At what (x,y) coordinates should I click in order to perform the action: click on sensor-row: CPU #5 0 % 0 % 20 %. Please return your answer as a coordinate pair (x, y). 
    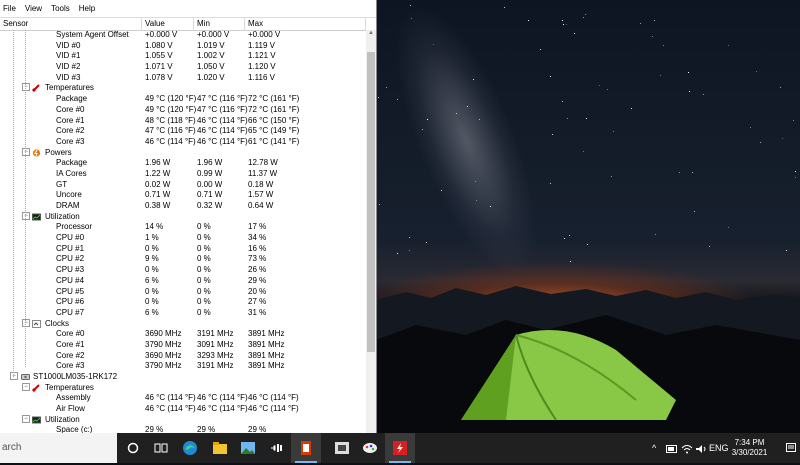
    Looking at the image, I should click on (183, 292).